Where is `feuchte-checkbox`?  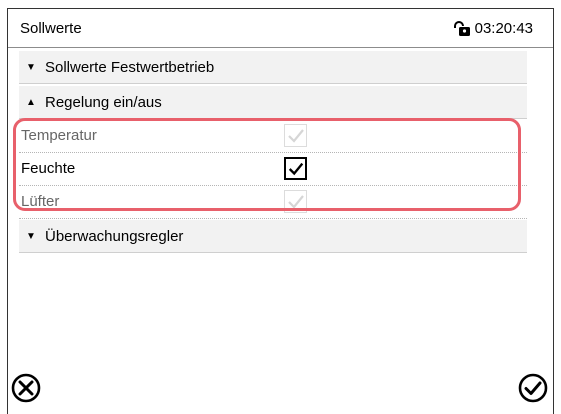 feuchte-checkbox is located at coordinates (295, 168).